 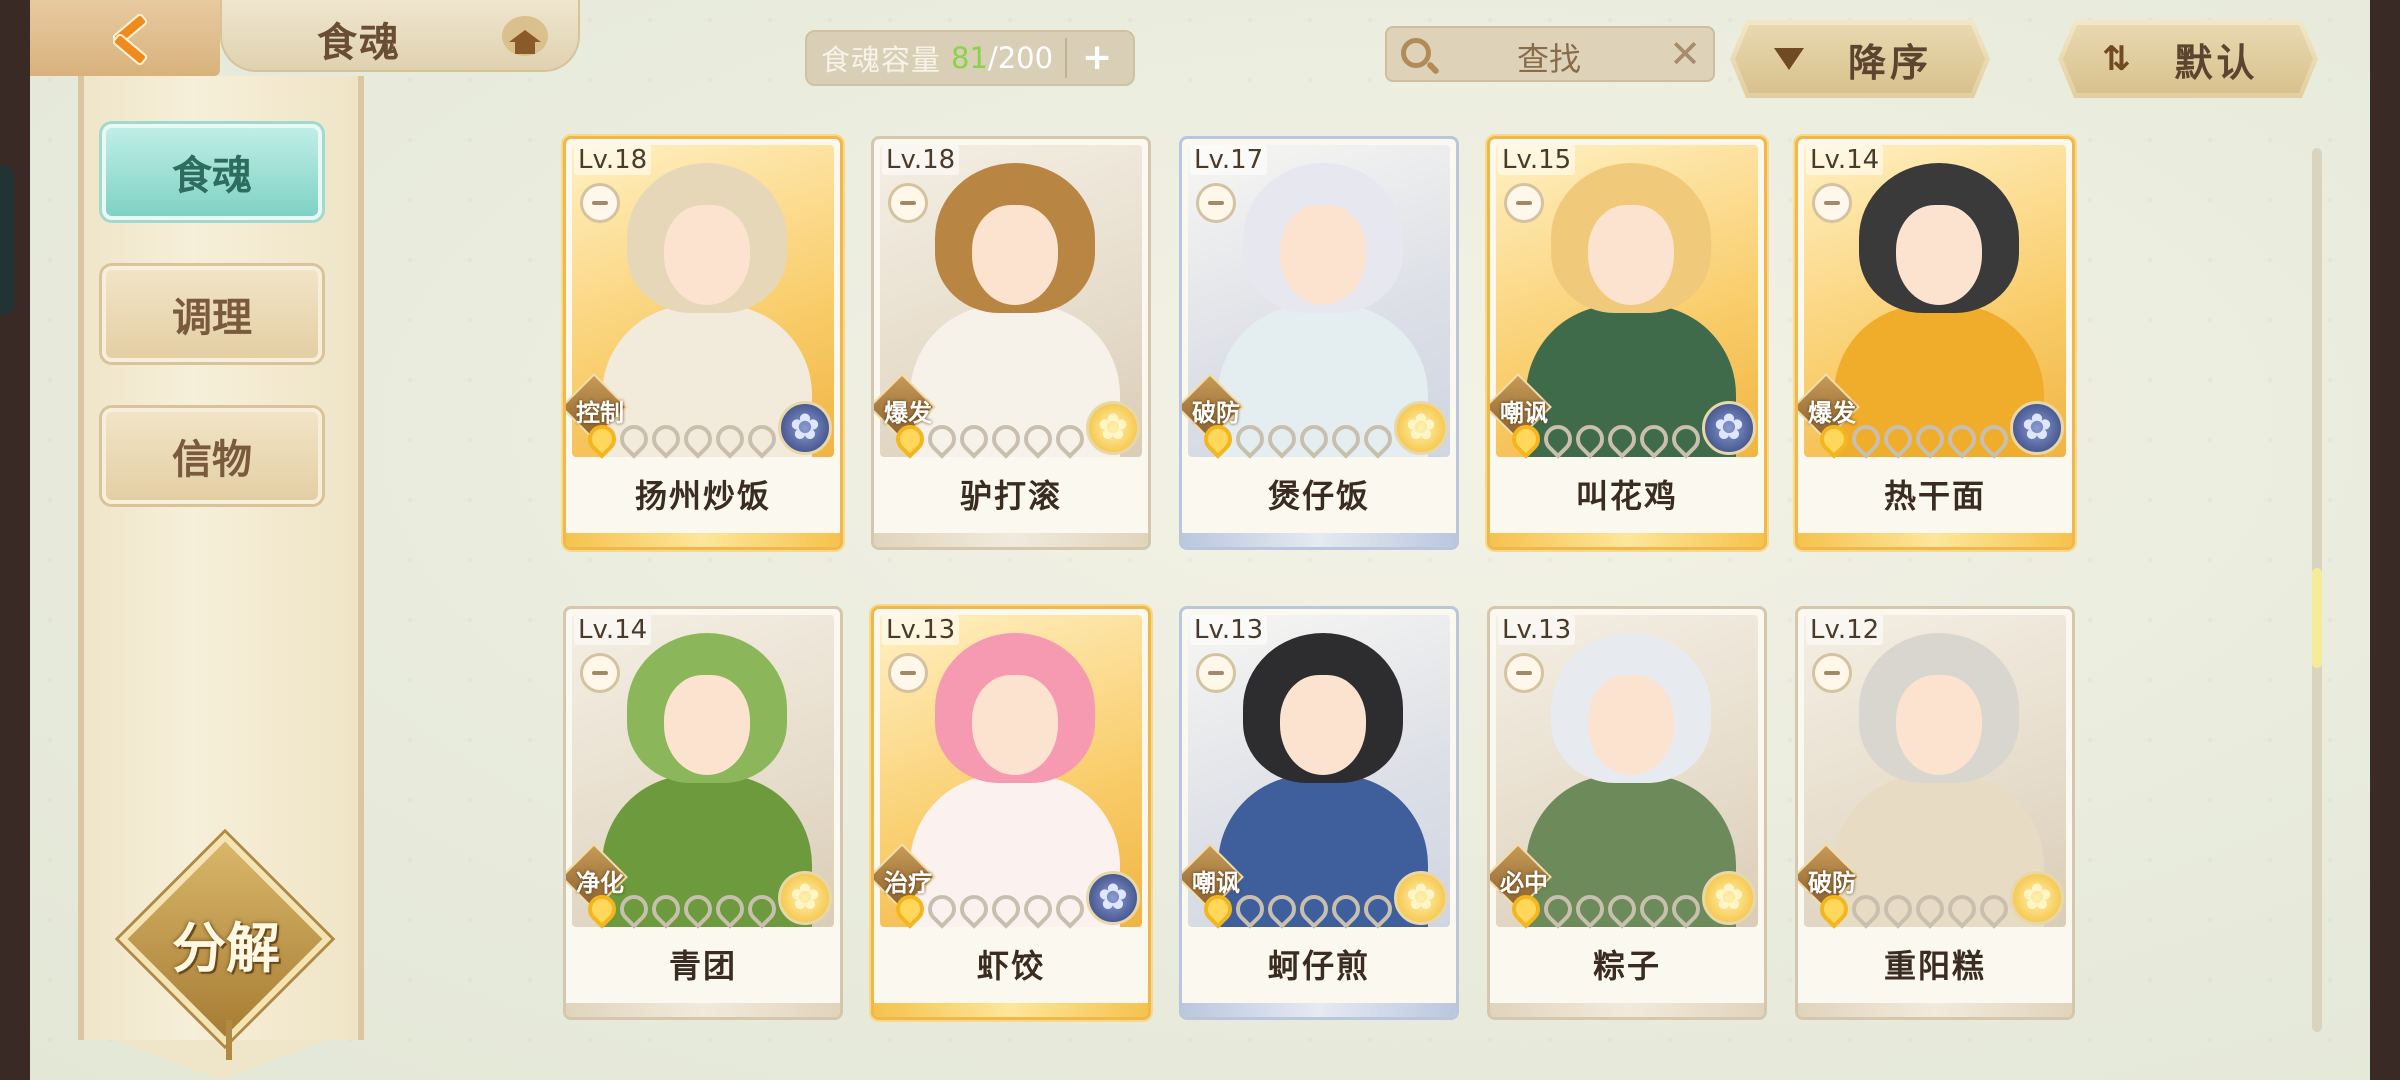 What do you see at coordinates (359, 42) in the screenshot?
I see `page-title: 食魂` at bounding box center [359, 42].